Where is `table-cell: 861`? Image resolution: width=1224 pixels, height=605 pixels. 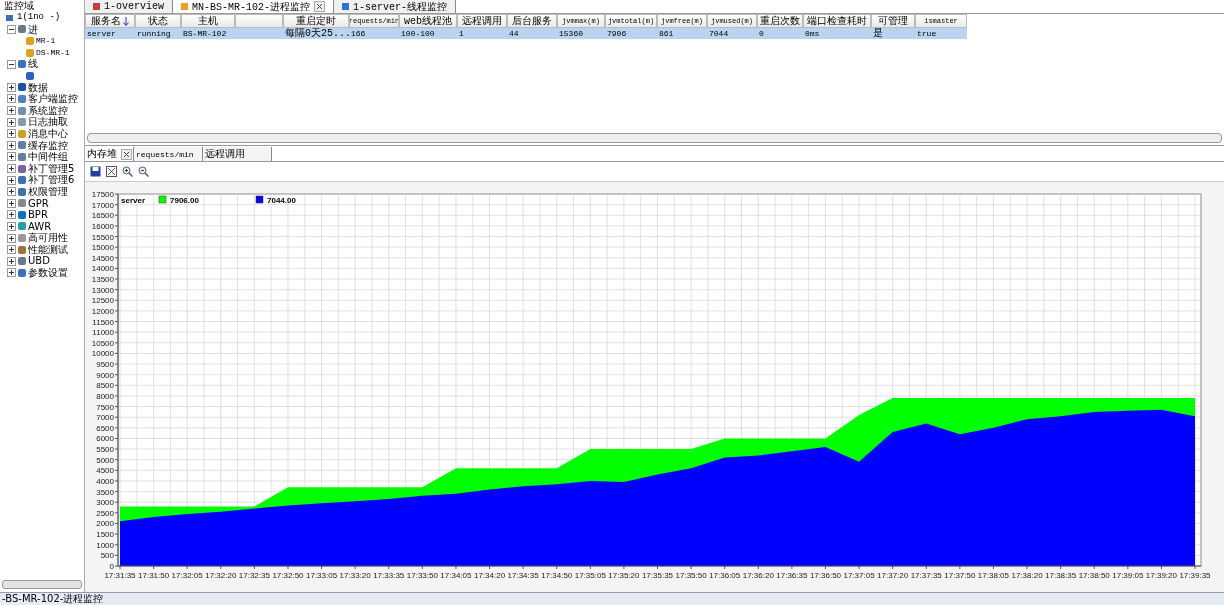
table-cell: 861 is located at coordinates (666, 33).